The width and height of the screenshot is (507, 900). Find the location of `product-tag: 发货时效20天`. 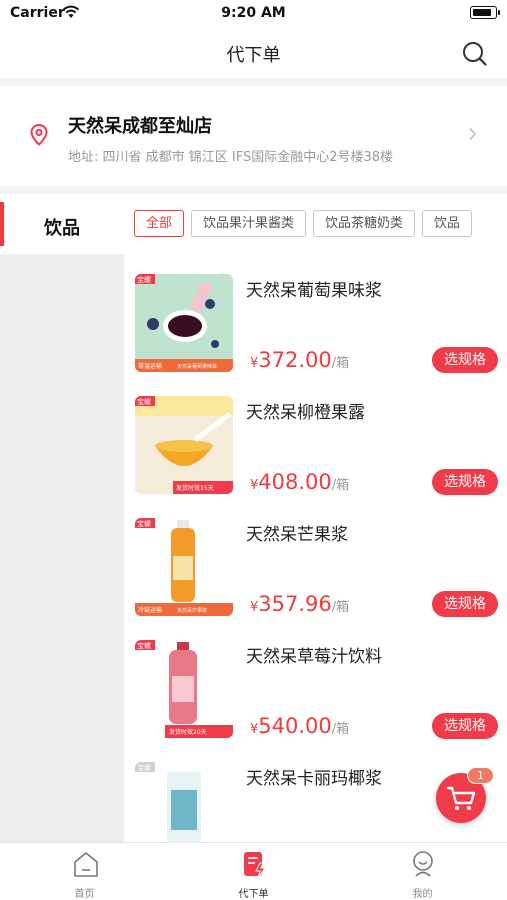

product-tag: 发货时效20天 is located at coordinates (188, 732).